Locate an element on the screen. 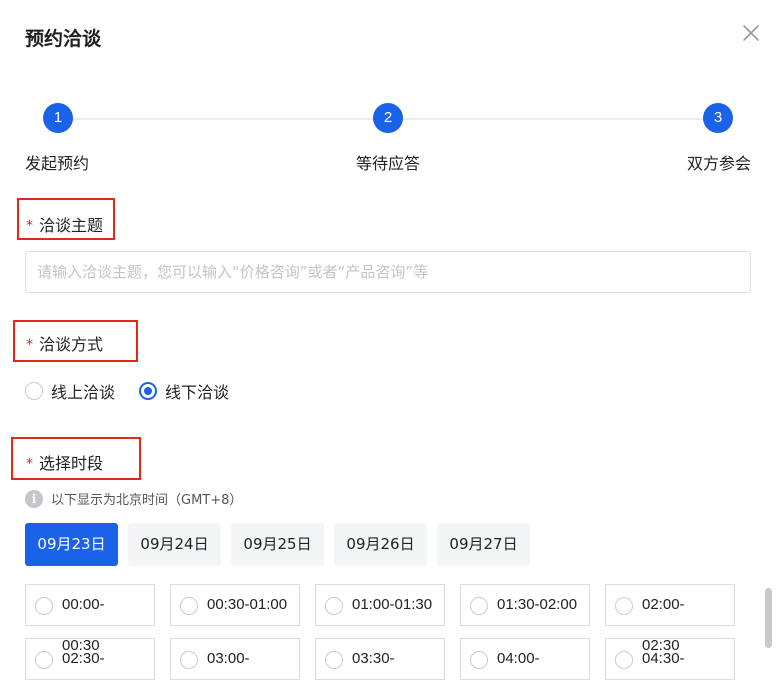  slot-label: 00:30-01:00 is located at coordinates (247, 604).